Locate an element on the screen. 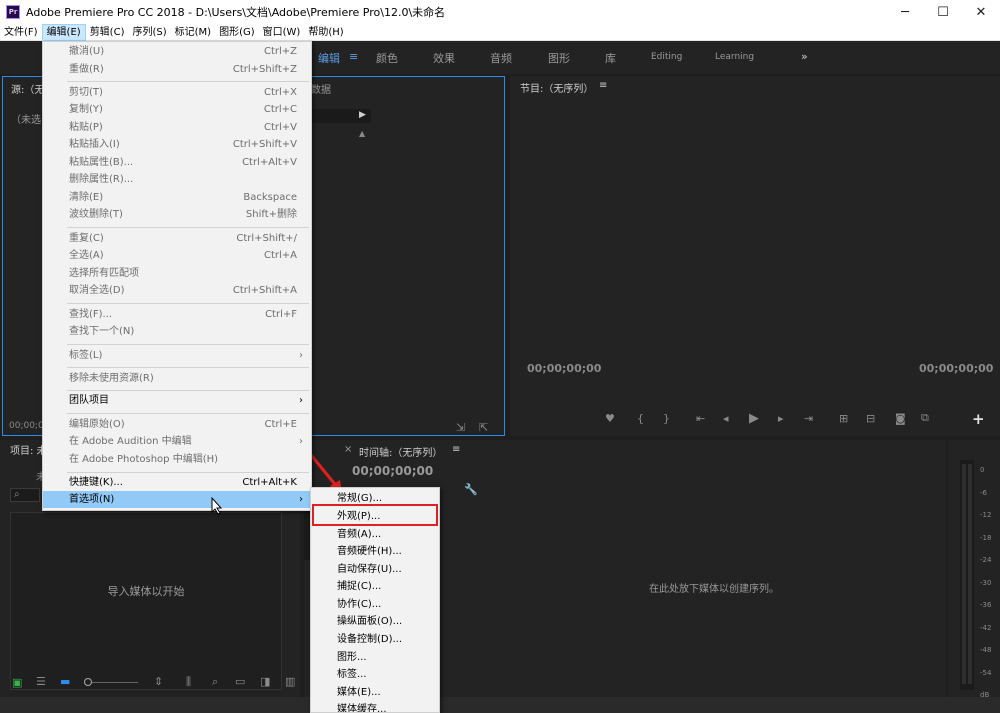 This screenshot has width=1000, height=713. menu-sequence: 序列(S) is located at coordinates (149, 32).